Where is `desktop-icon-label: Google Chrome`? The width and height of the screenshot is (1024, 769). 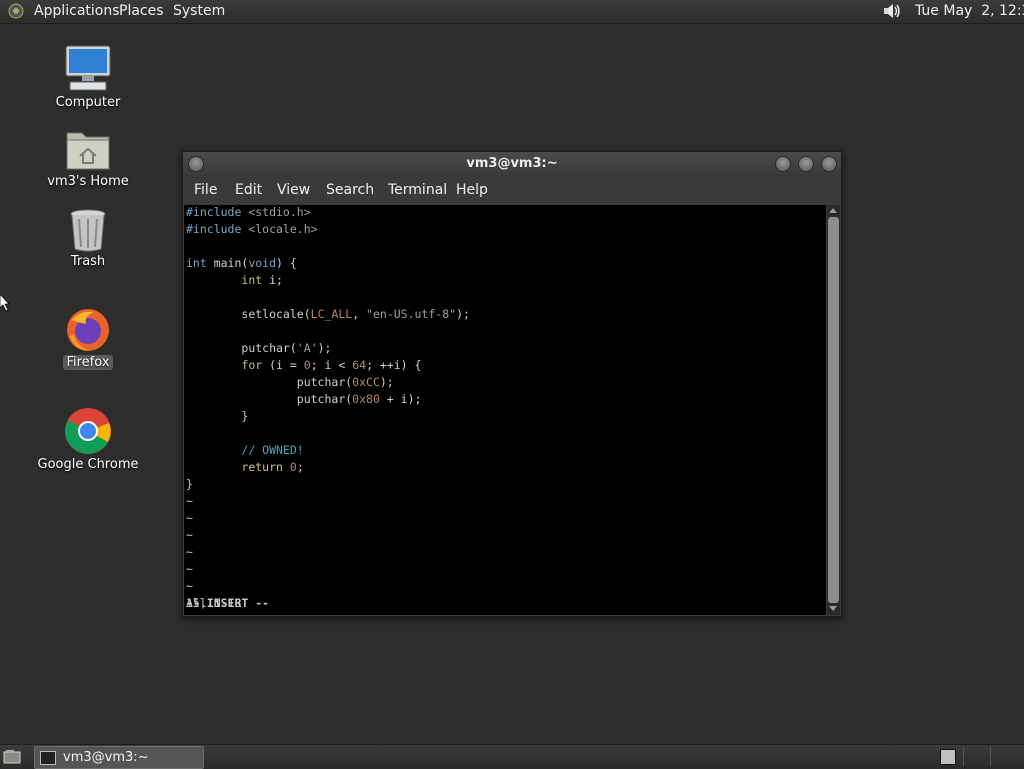 desktop-icon-label: Google Chrome is located at coordinates (88, 464).